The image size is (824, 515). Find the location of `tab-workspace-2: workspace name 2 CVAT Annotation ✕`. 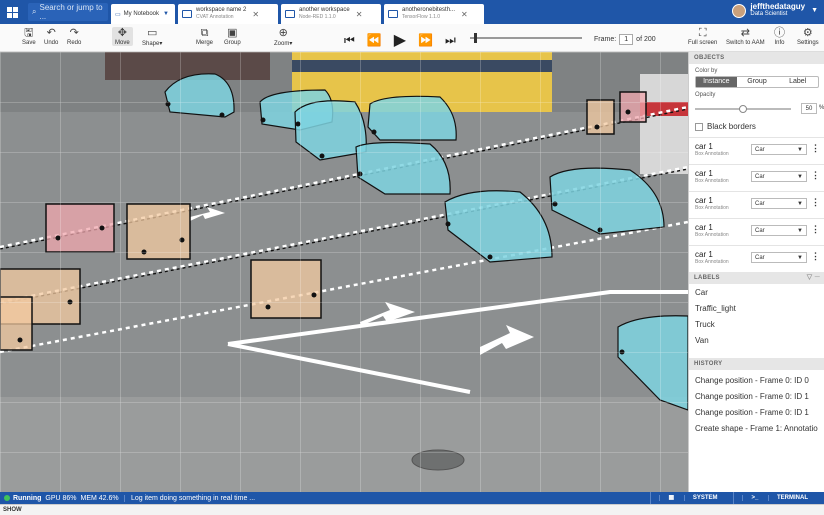

tab-workspace-2: workspace name 2 CVAT Annotation ✕ is located at coordinates (228, 14).